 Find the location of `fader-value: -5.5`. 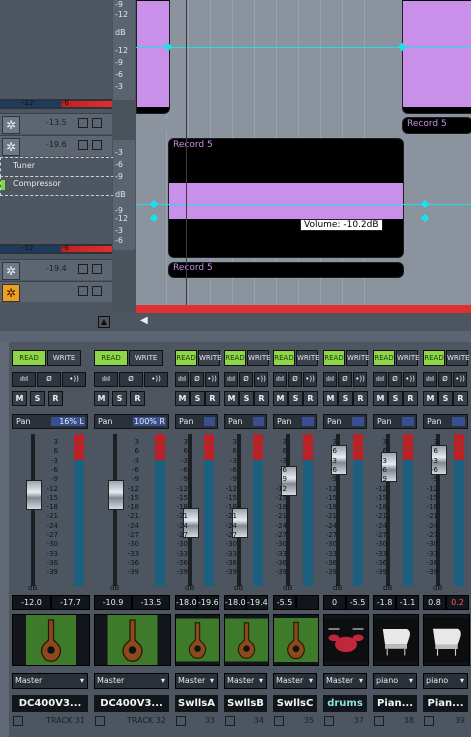

fader-value: -5.5 is located at coordinates (284, 602).